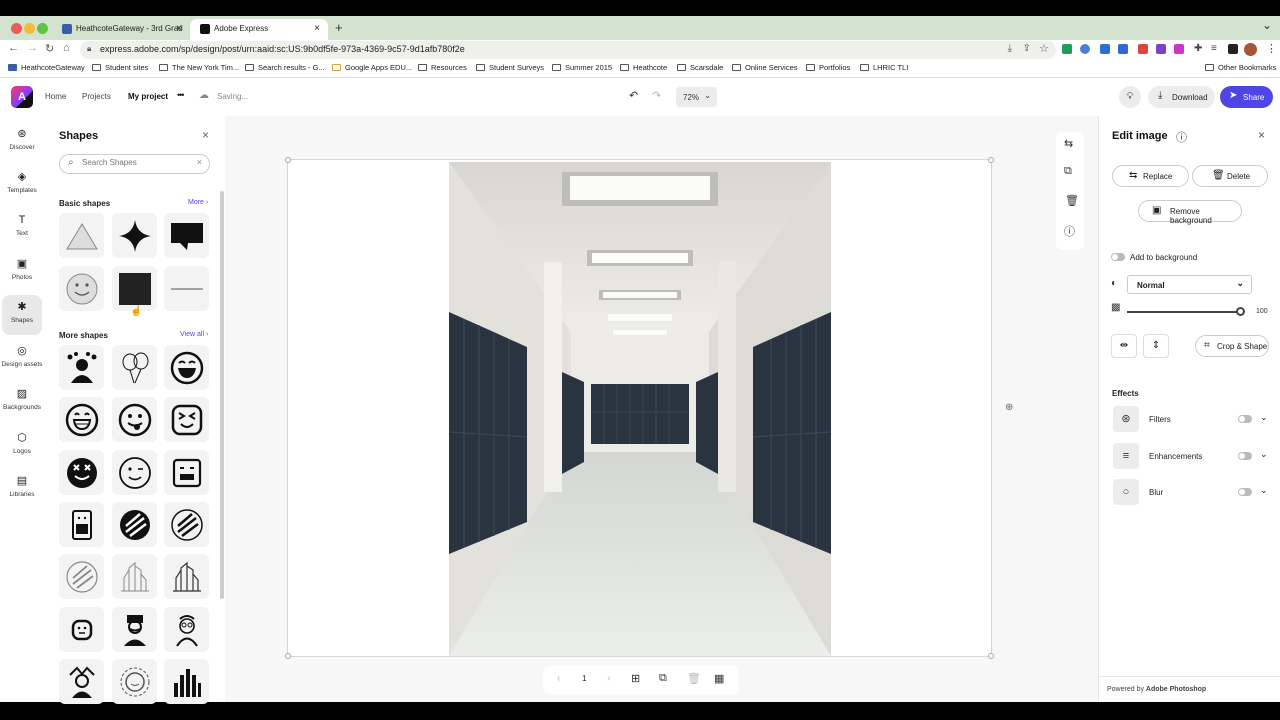 This screenshot has width=1280, height=720. I want to click on tab-list-icon: ⌄, so click(1267, 25).